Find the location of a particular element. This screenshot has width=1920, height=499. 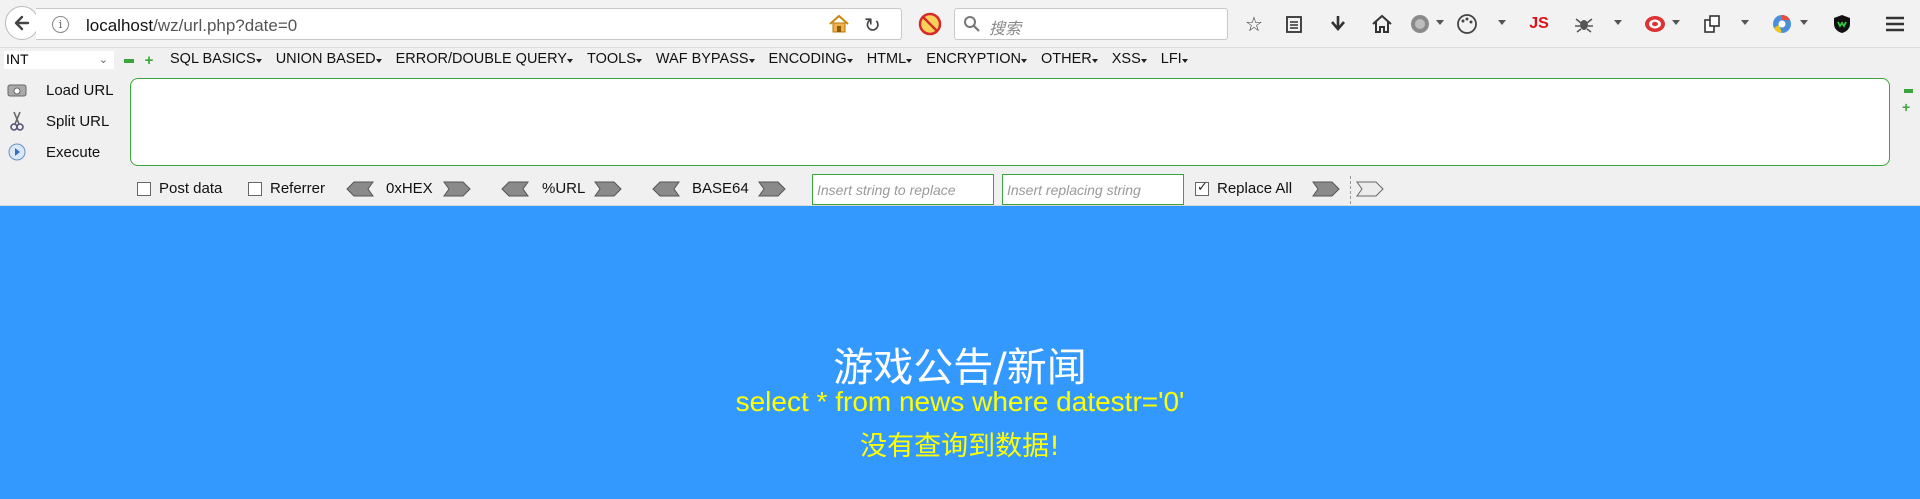

url-encode-arrow-icon is located at coordinates (608, 189).